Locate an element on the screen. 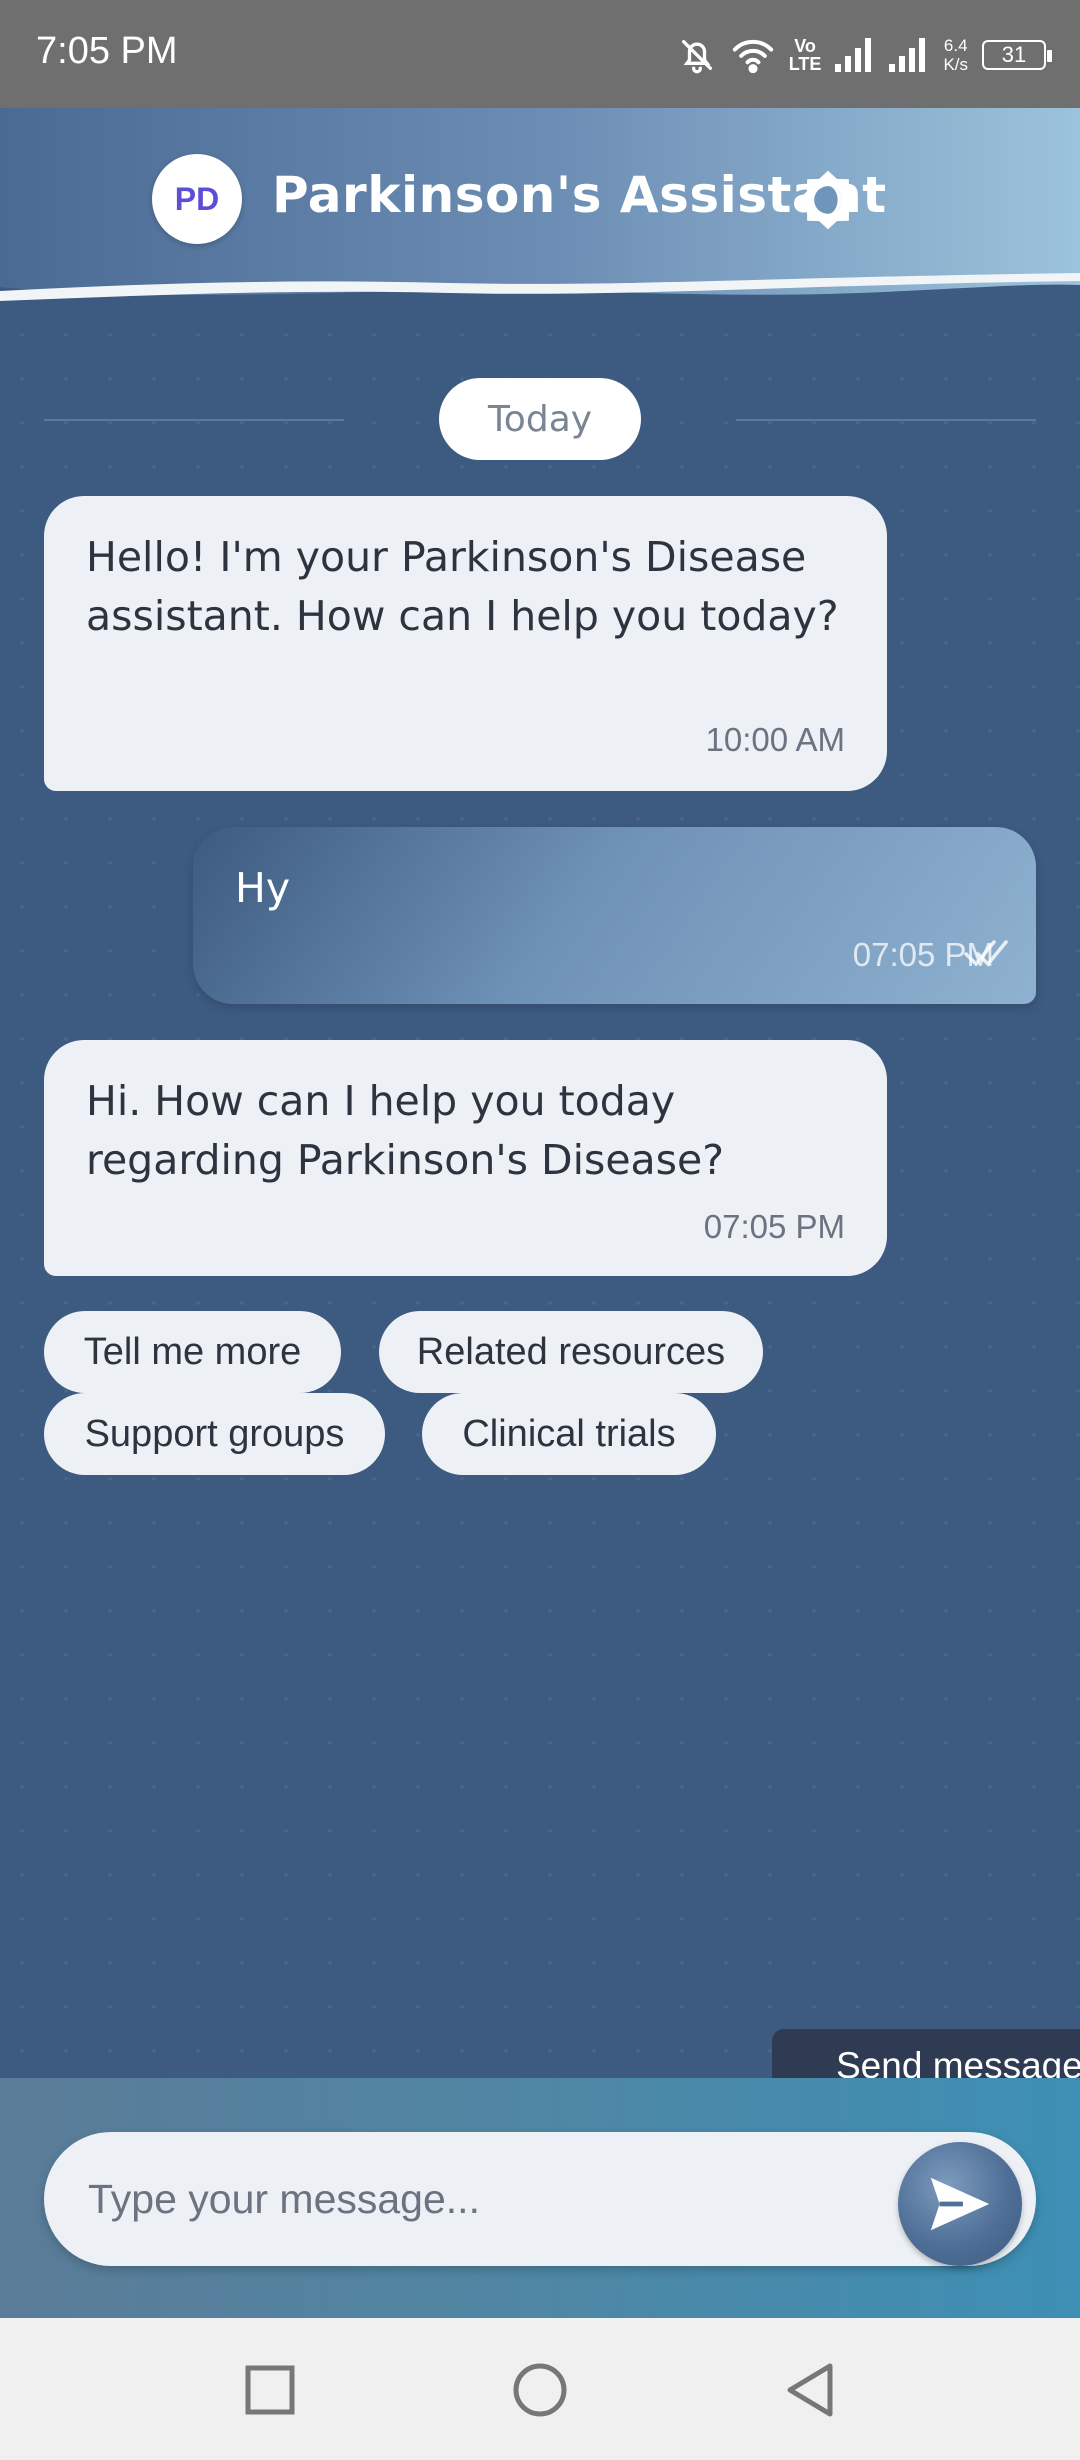 The width and height of the screenshot is (1080, 2460). recents-square-icon is located at coordinates (270, 2390).